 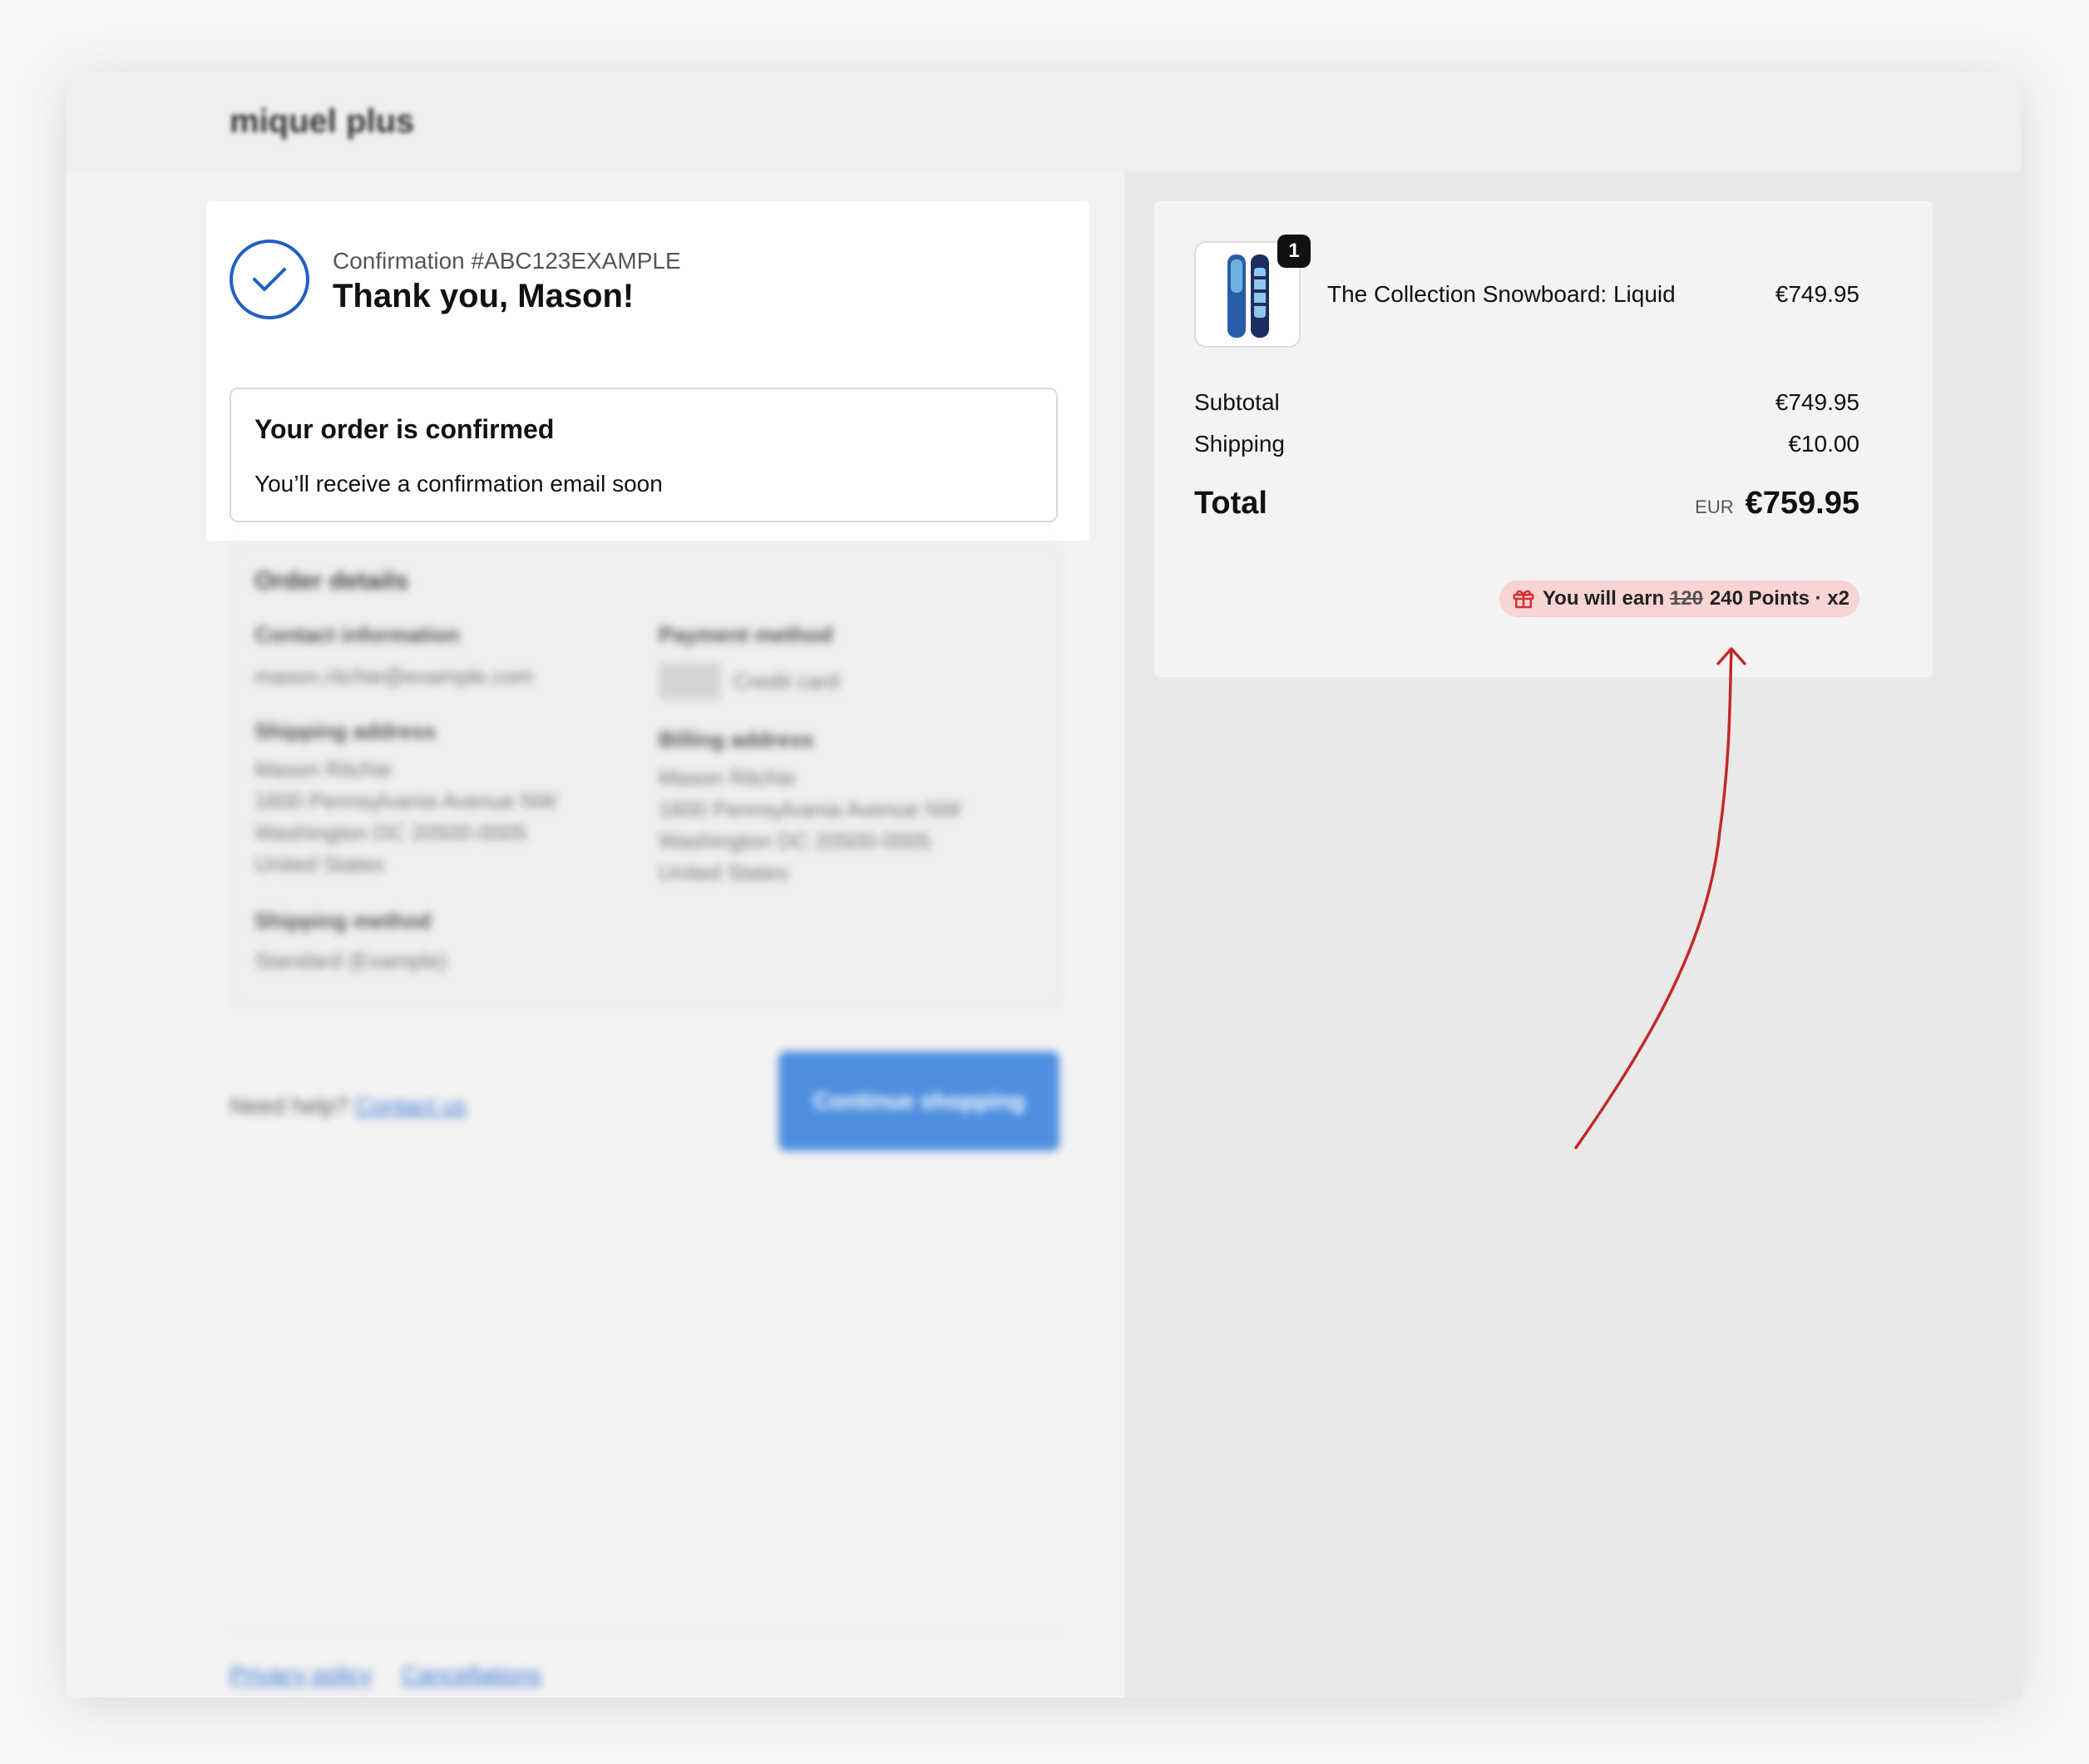 I want to click on confirmation-number: Confirmation #ABC123EXAMPLE, so click(x=507, y=261).